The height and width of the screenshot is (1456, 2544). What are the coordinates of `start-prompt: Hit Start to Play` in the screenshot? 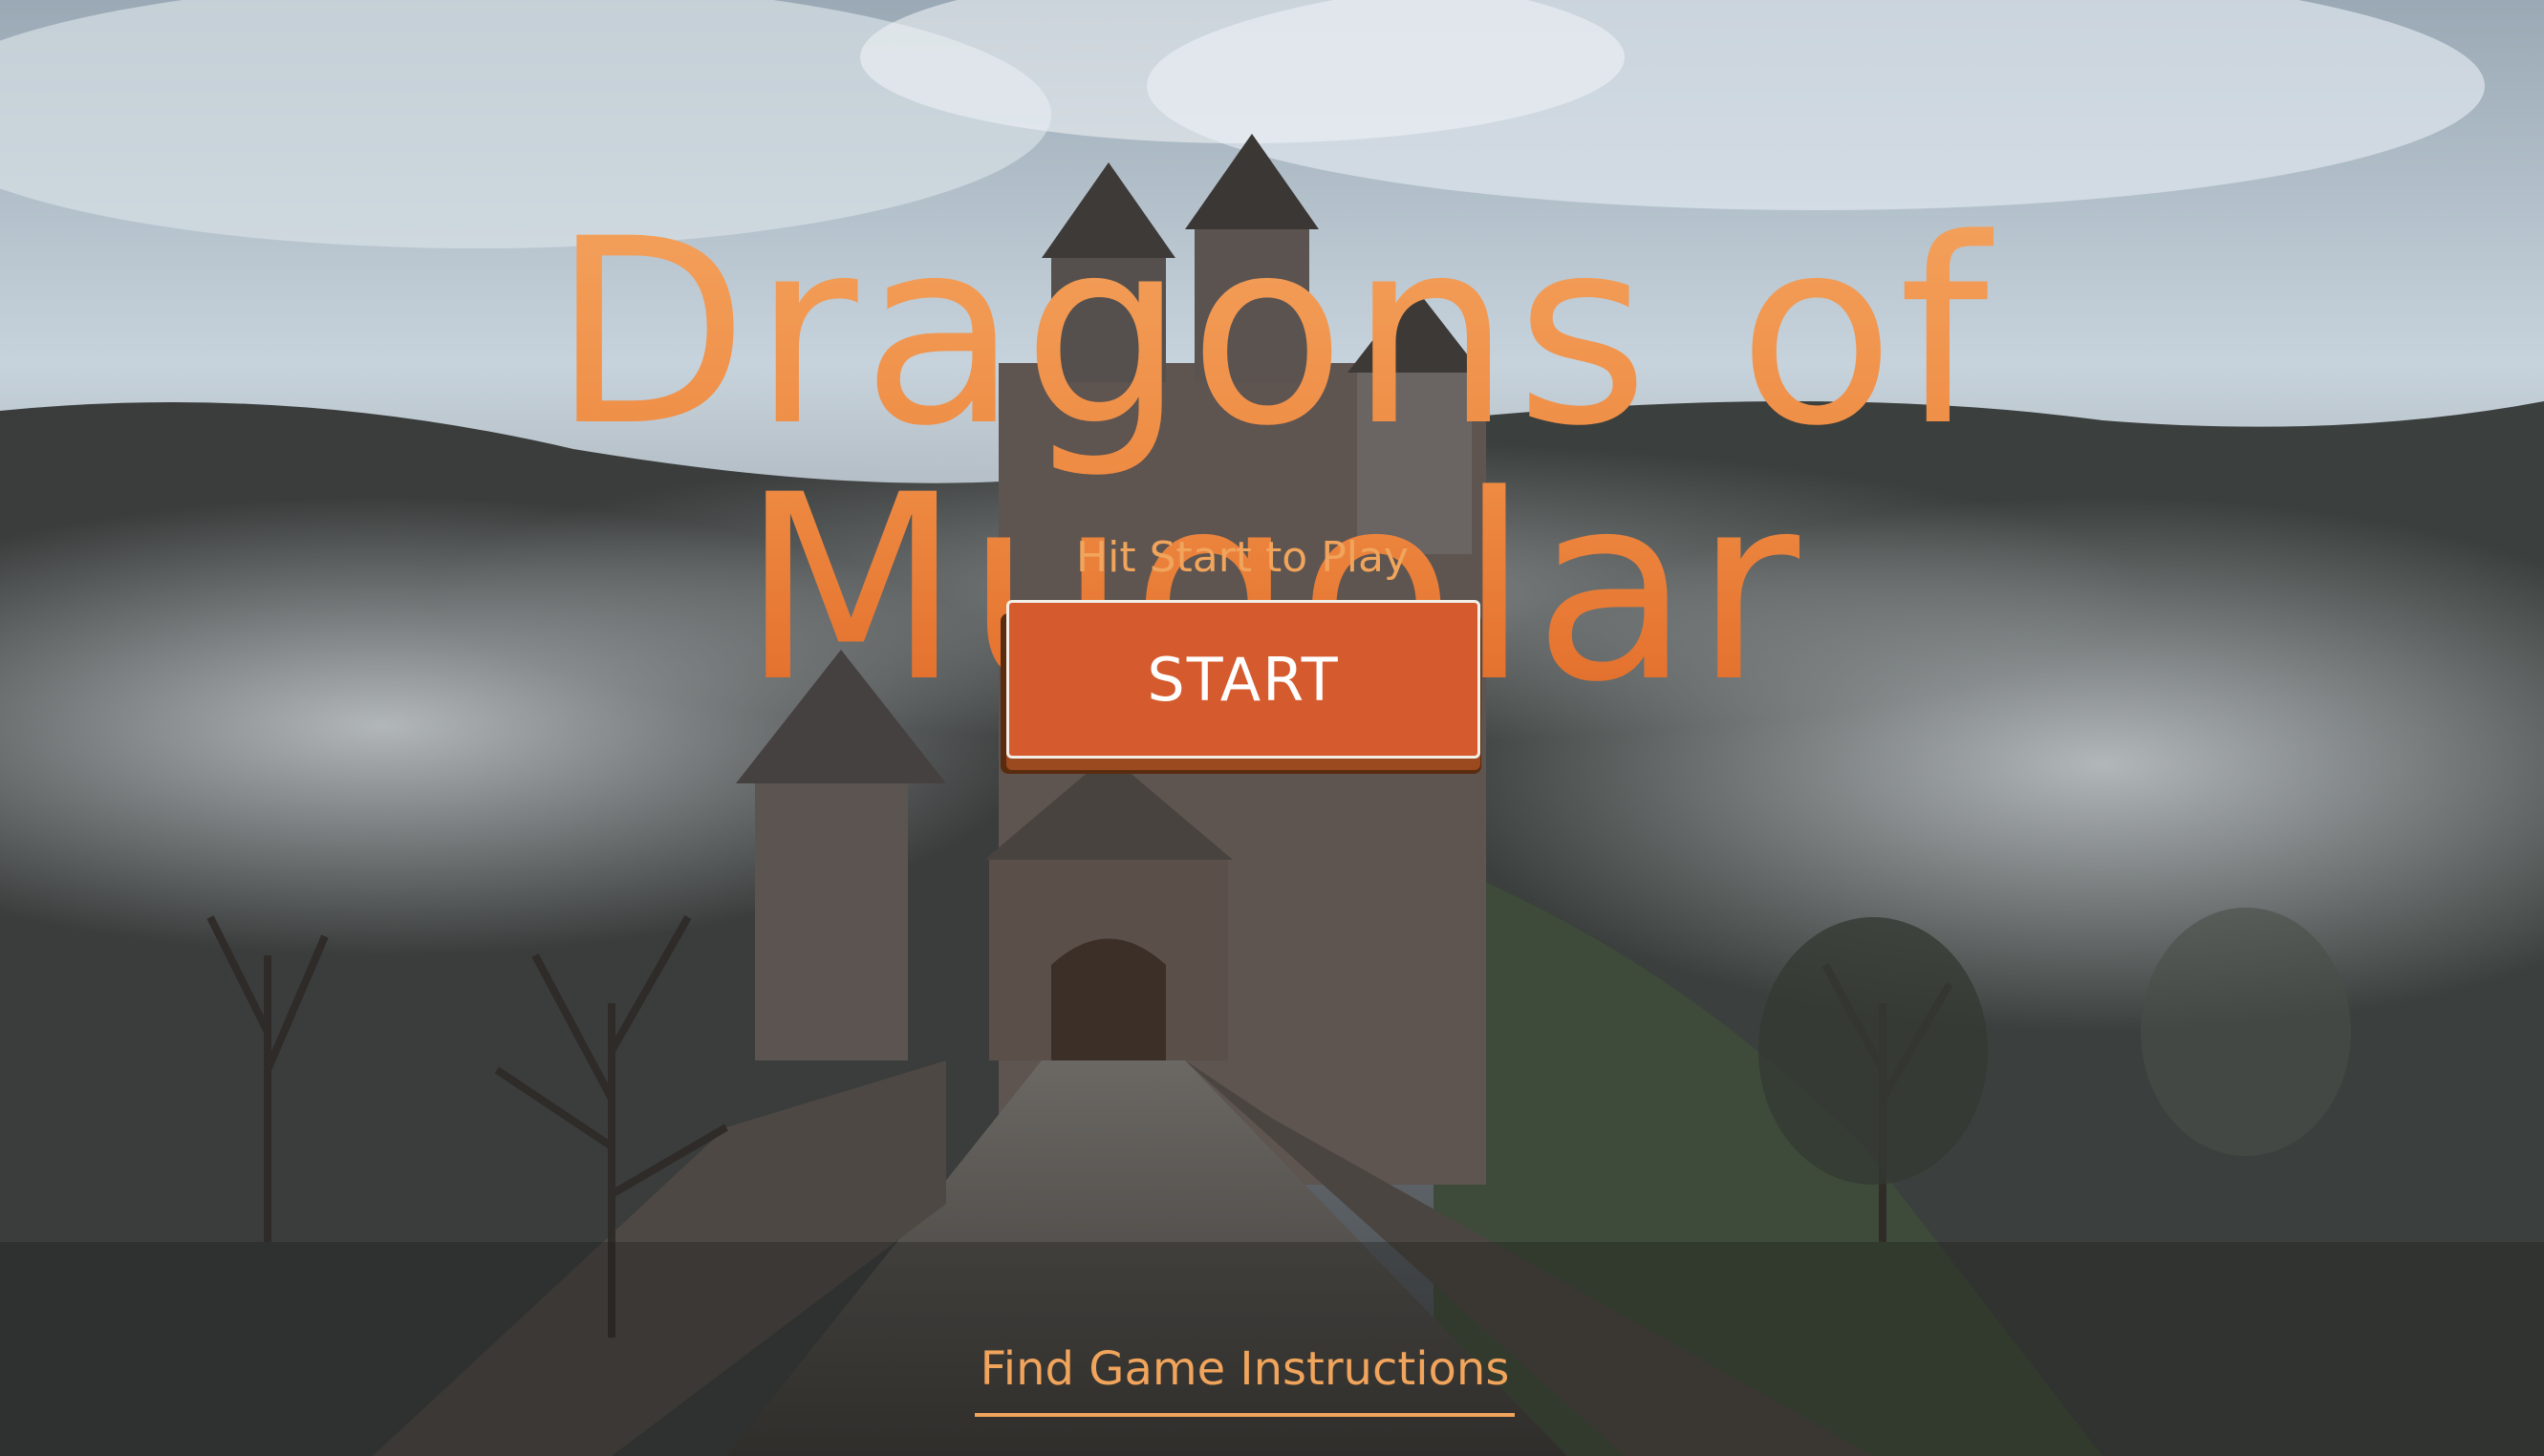 It's located at (1242, 557).